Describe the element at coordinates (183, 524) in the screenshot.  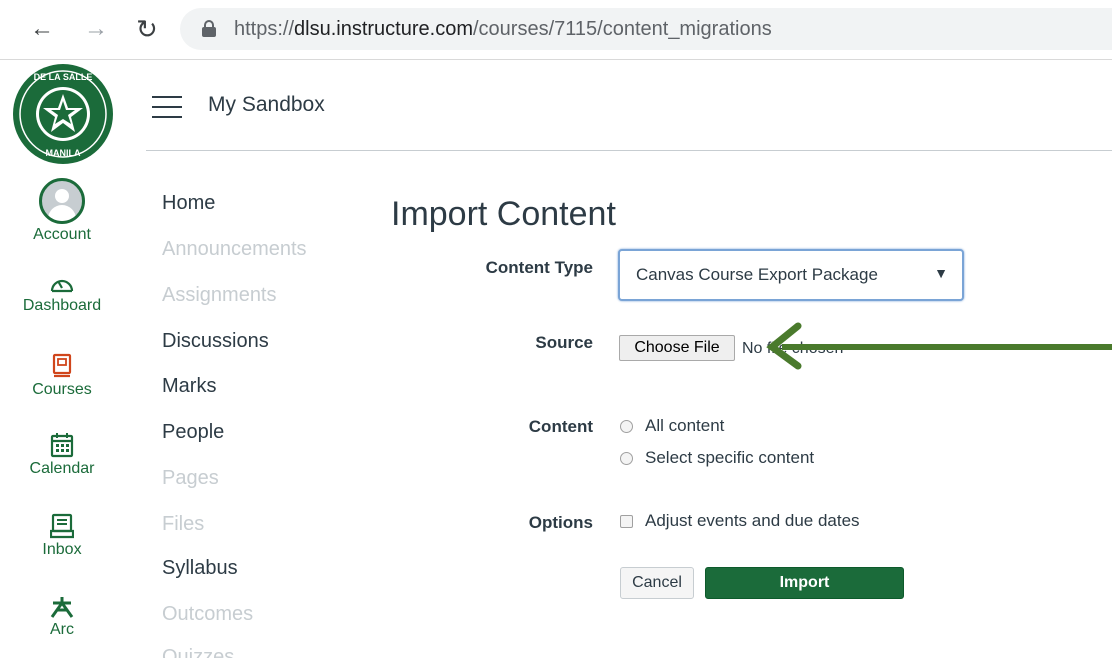
I see `course-nav-files: Files` at that location.